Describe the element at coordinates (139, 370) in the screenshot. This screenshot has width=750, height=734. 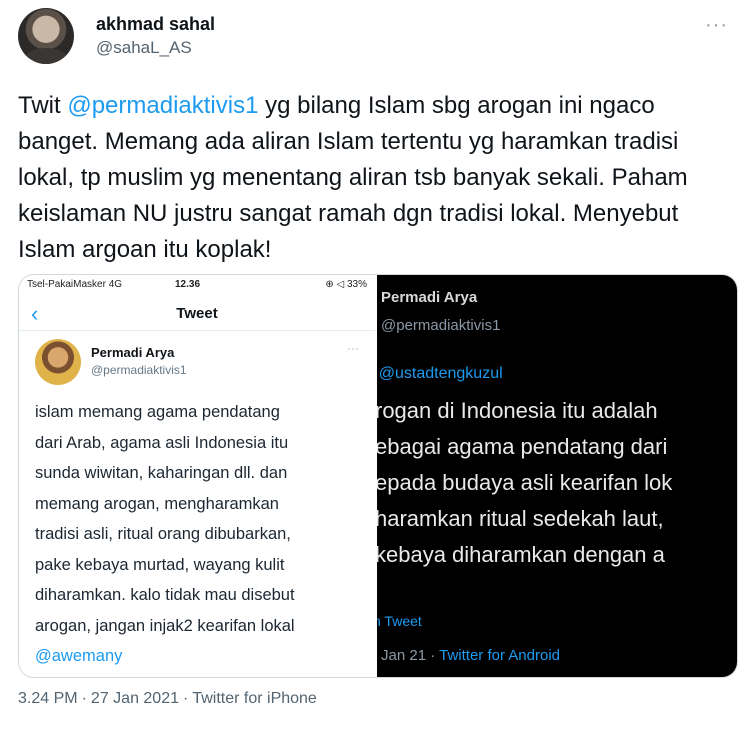
I see `quoted-handle: @permadiaktivis1` at that location.